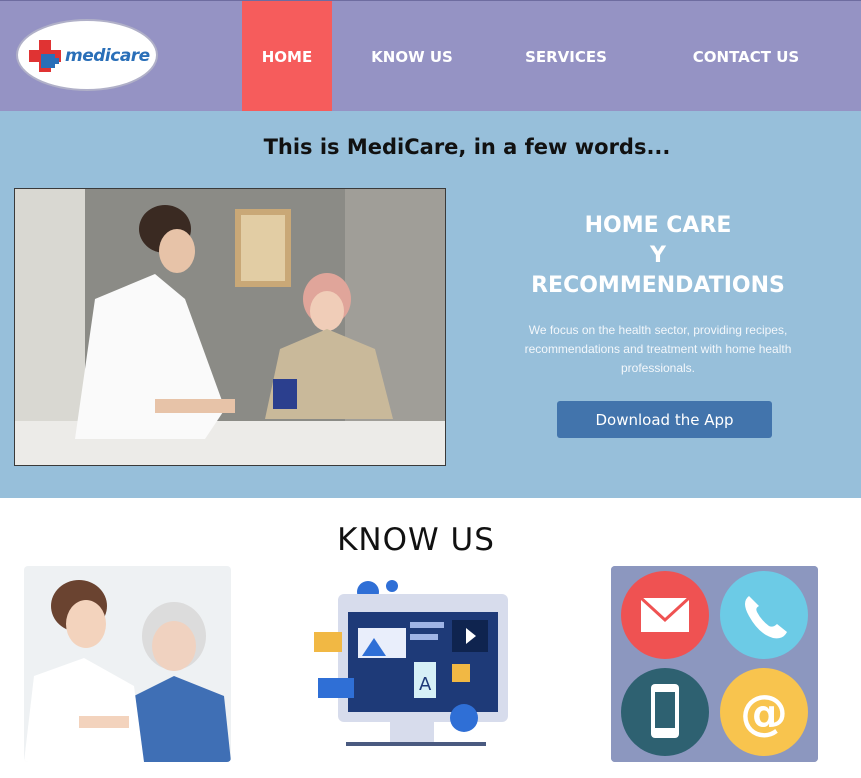 The image size is (861, 778). I want to click on medical-cross-icon, so click(45, 56).